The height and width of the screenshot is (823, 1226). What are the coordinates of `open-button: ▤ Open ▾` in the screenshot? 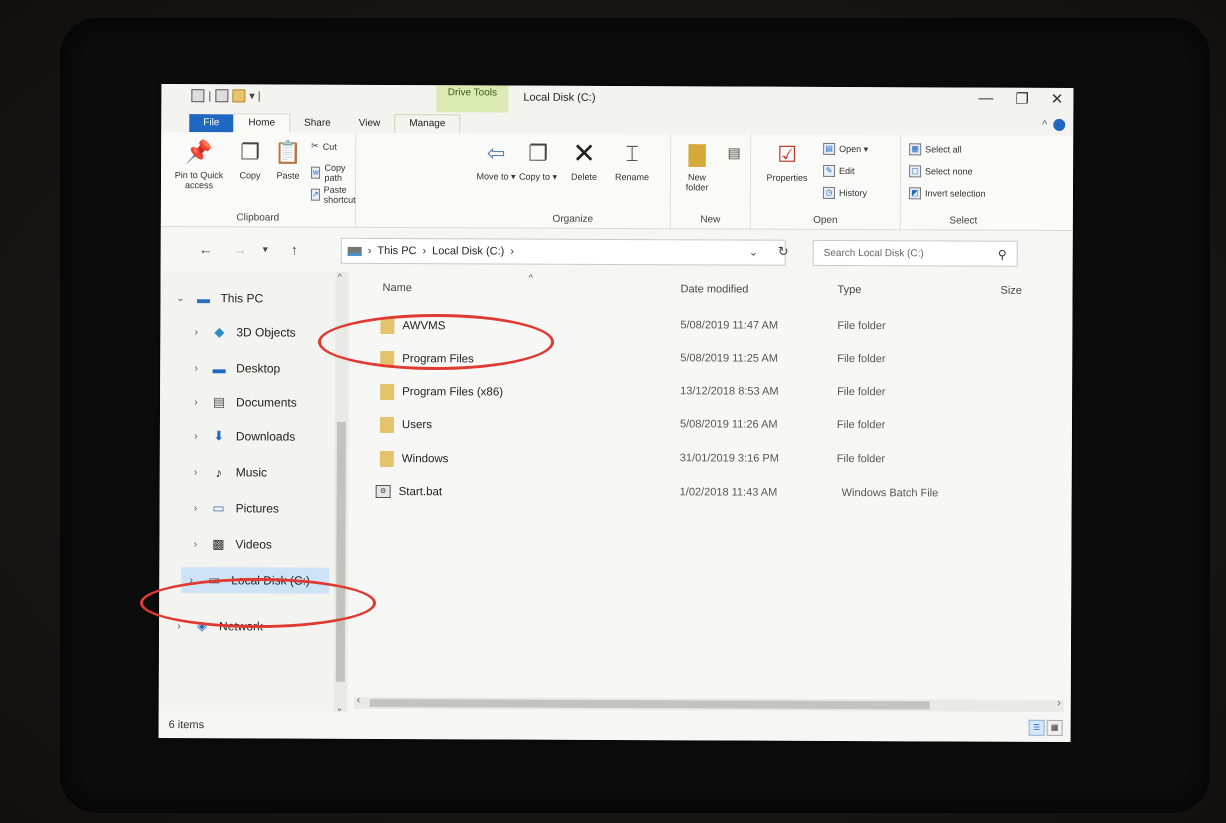 It's located at (845, 148).